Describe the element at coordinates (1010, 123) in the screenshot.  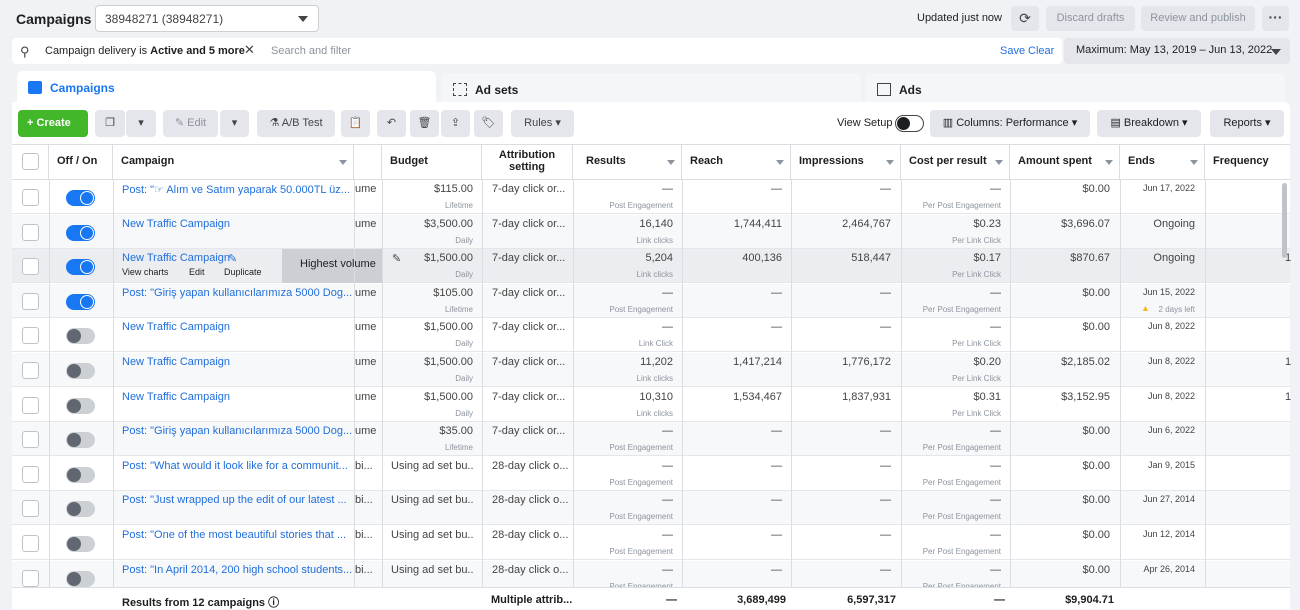
I see `columns-button: ▥ Columns: Performance ▾` at that location.